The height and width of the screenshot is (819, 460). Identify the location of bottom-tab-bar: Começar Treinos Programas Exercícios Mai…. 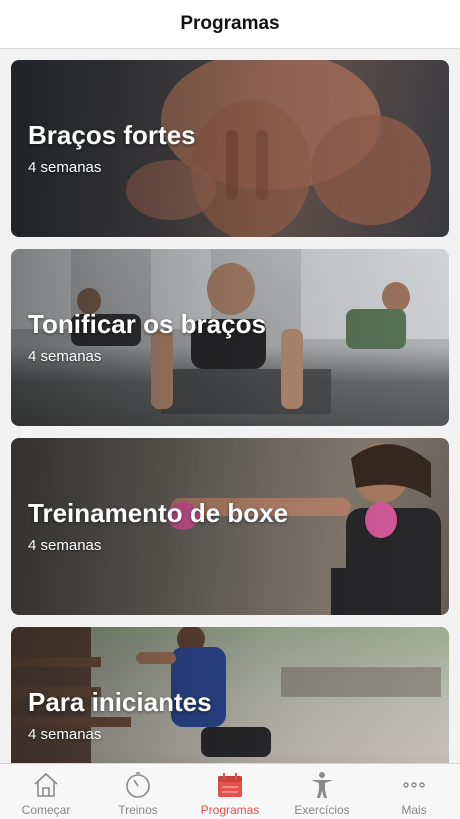
(230, 791).